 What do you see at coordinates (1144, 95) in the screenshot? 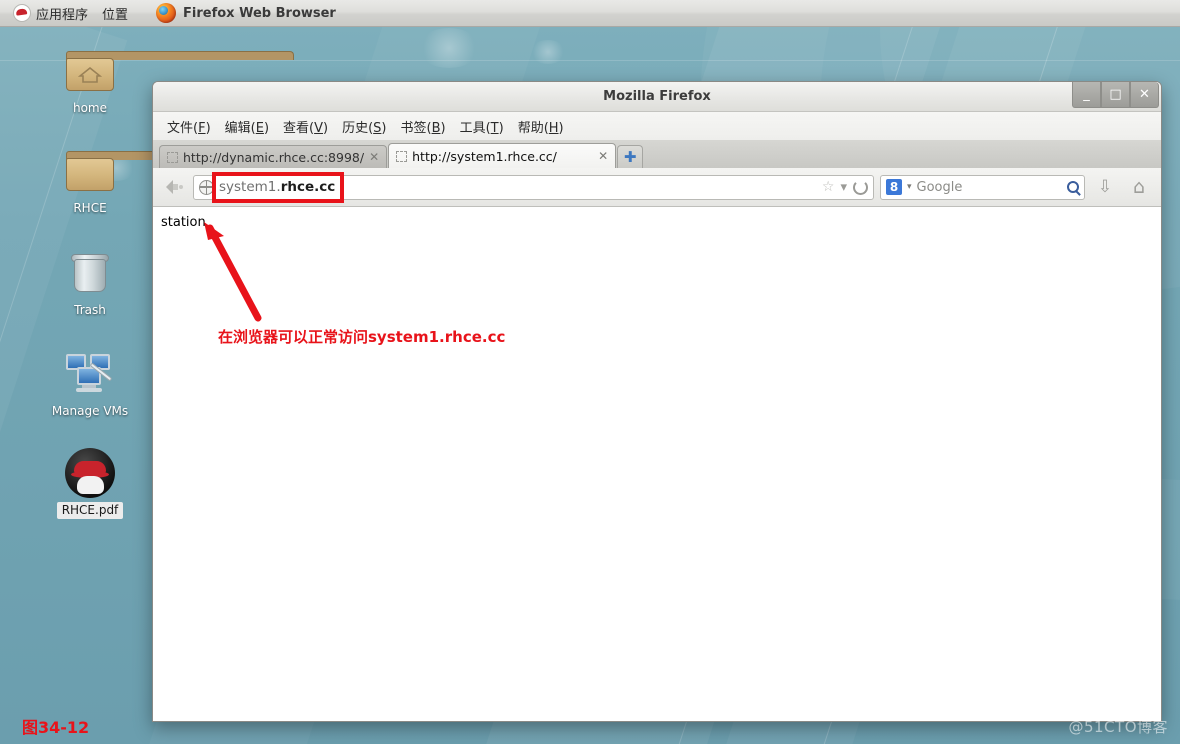
I see `close-button: ✕` at bounding box center [1144, 95].